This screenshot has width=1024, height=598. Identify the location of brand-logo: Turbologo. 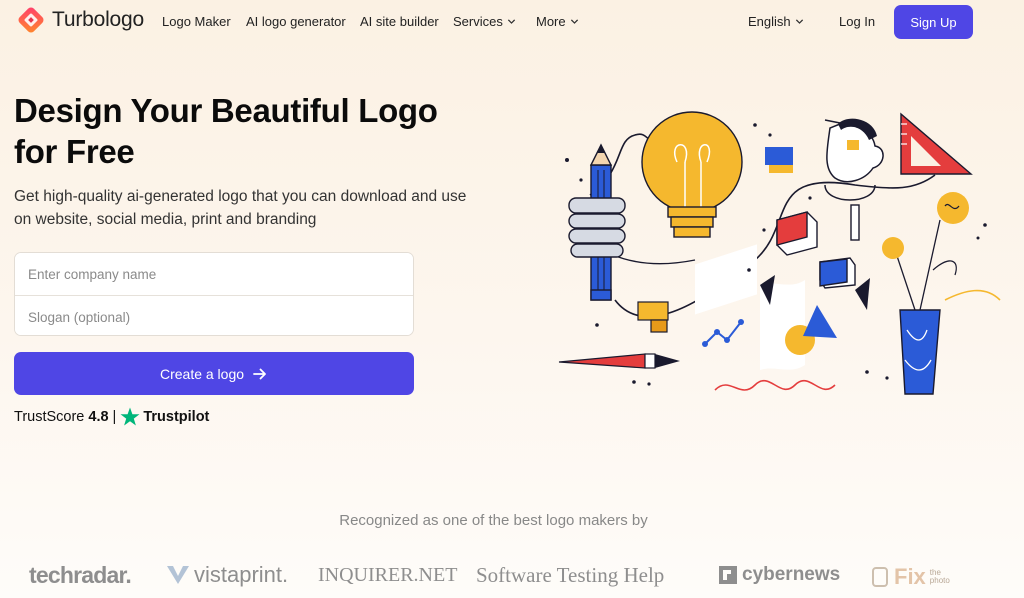
(80, 20).